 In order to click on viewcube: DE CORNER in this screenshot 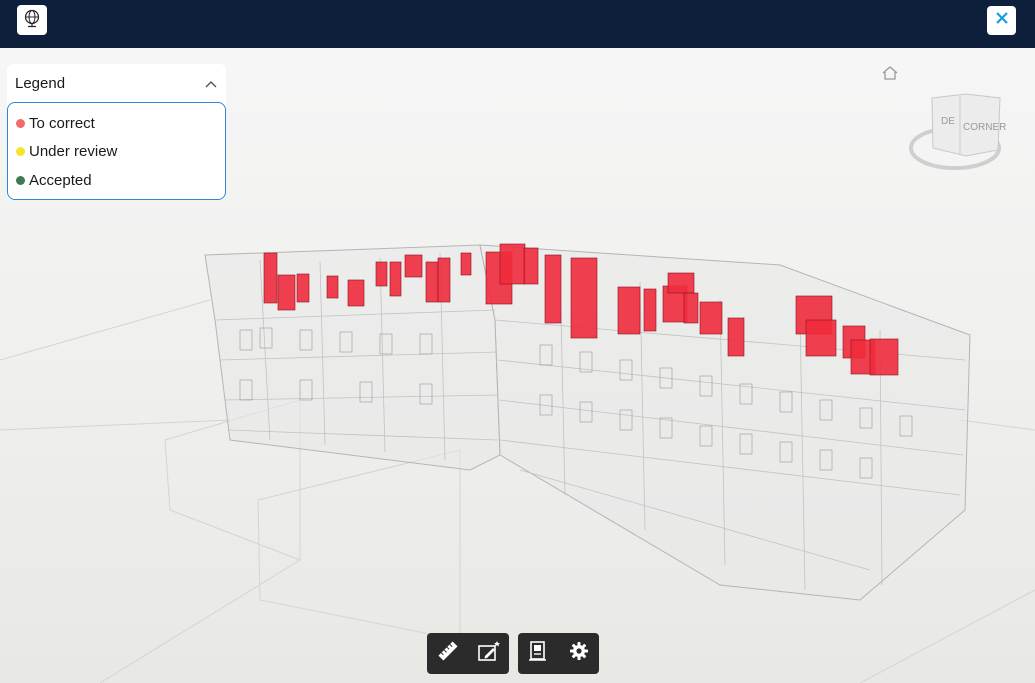, I will do `click(957, 131)`.